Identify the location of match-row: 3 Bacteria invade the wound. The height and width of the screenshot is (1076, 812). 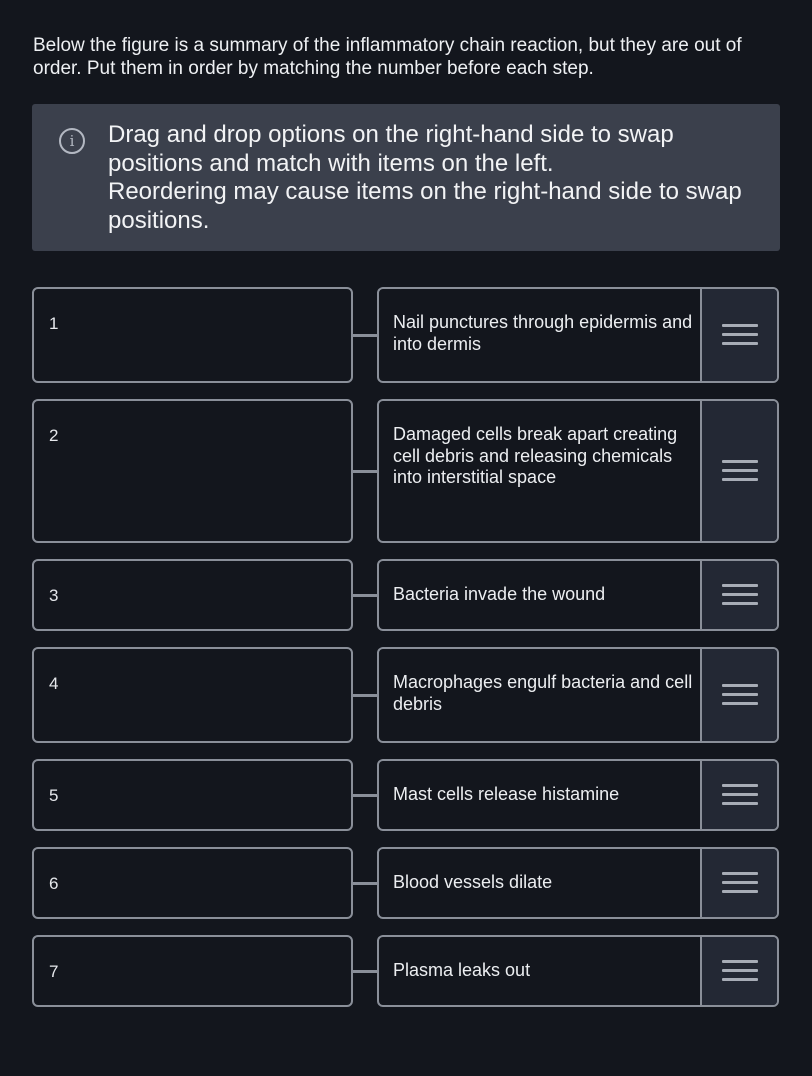
(406, 595).